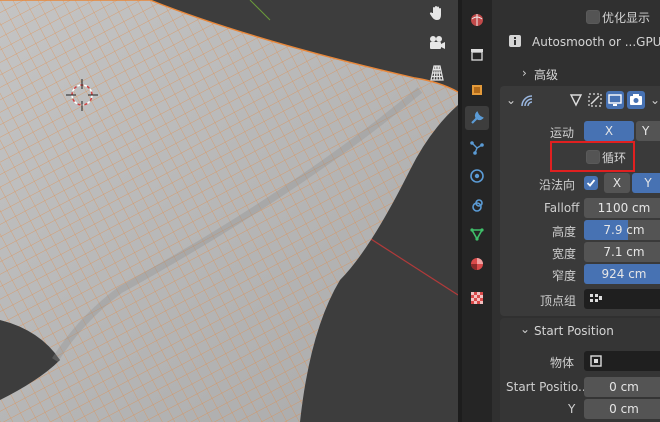 The height and width of the screenshot is (422, 660). I want to click on start-position-y-field: 0 cm, so click(622, 409).